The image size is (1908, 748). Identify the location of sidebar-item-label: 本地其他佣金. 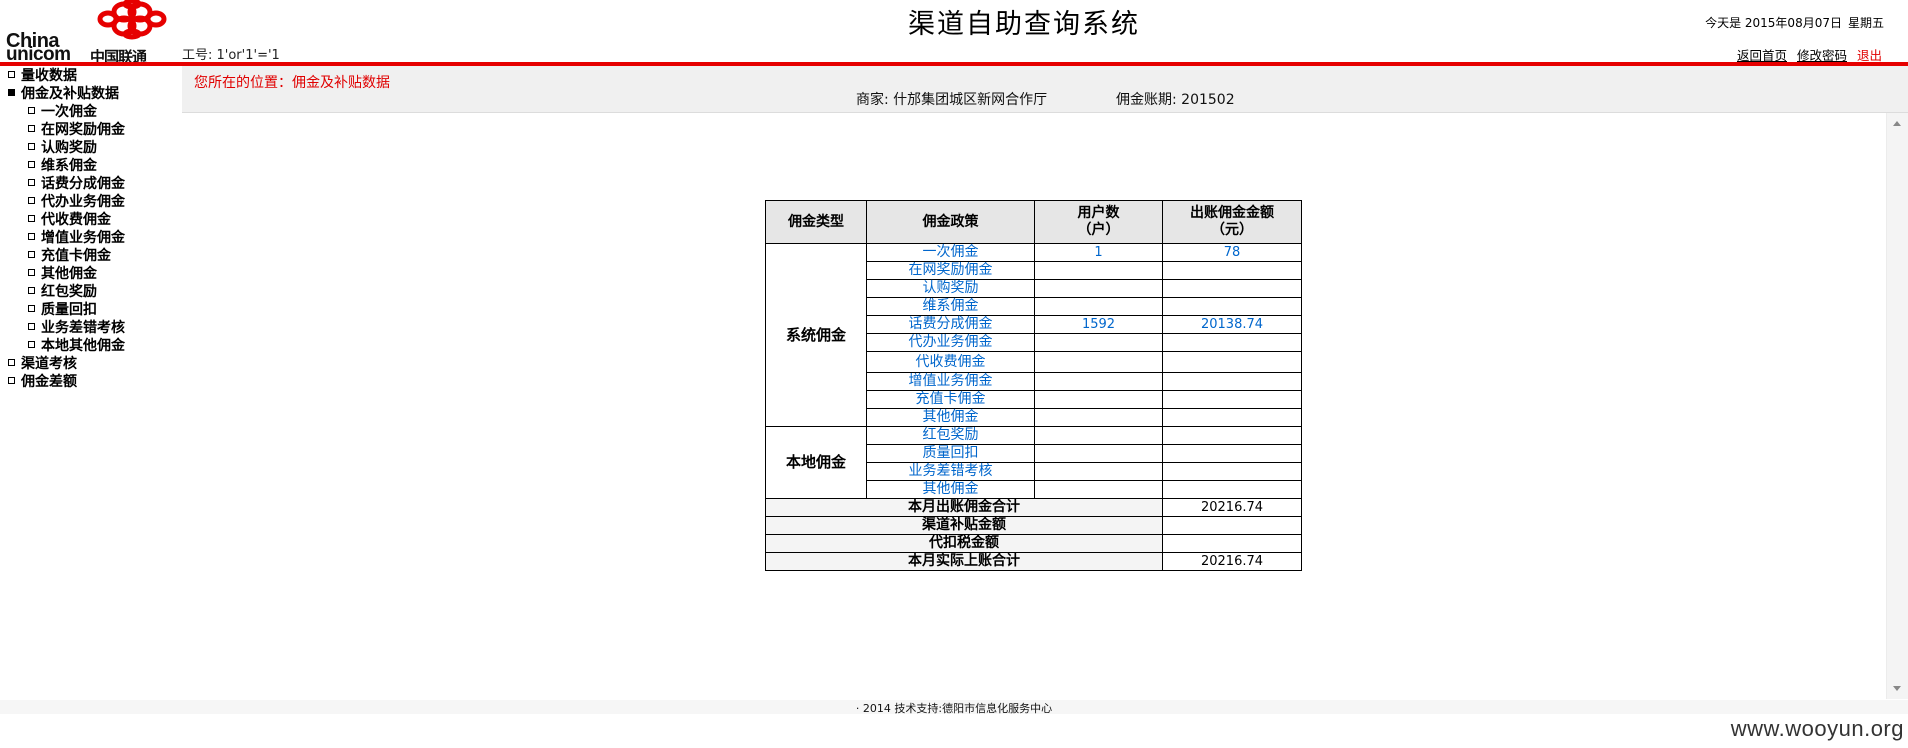
(83, 346).